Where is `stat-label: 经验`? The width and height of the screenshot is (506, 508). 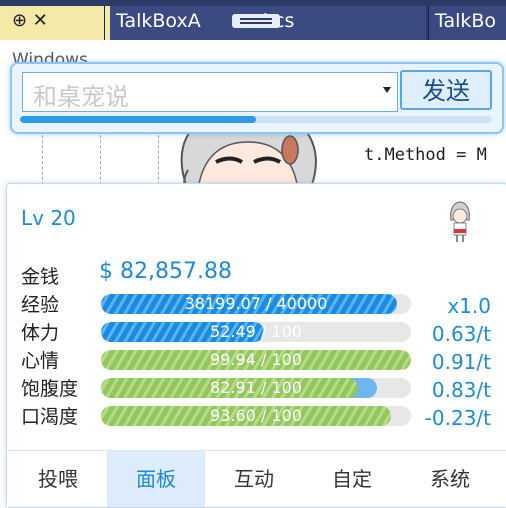
stat-label: 经验 is located at coordinates (40, 305).